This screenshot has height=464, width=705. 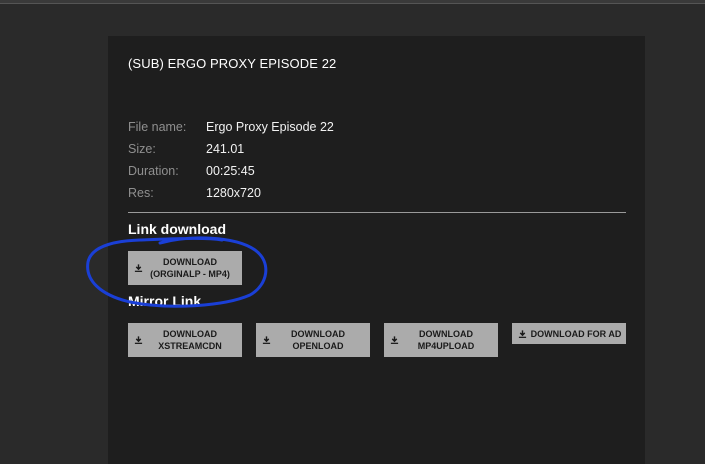 I want to click on info-row-filename: File name: Ergo Proxy Episode 22, so click(x=231, y=127).